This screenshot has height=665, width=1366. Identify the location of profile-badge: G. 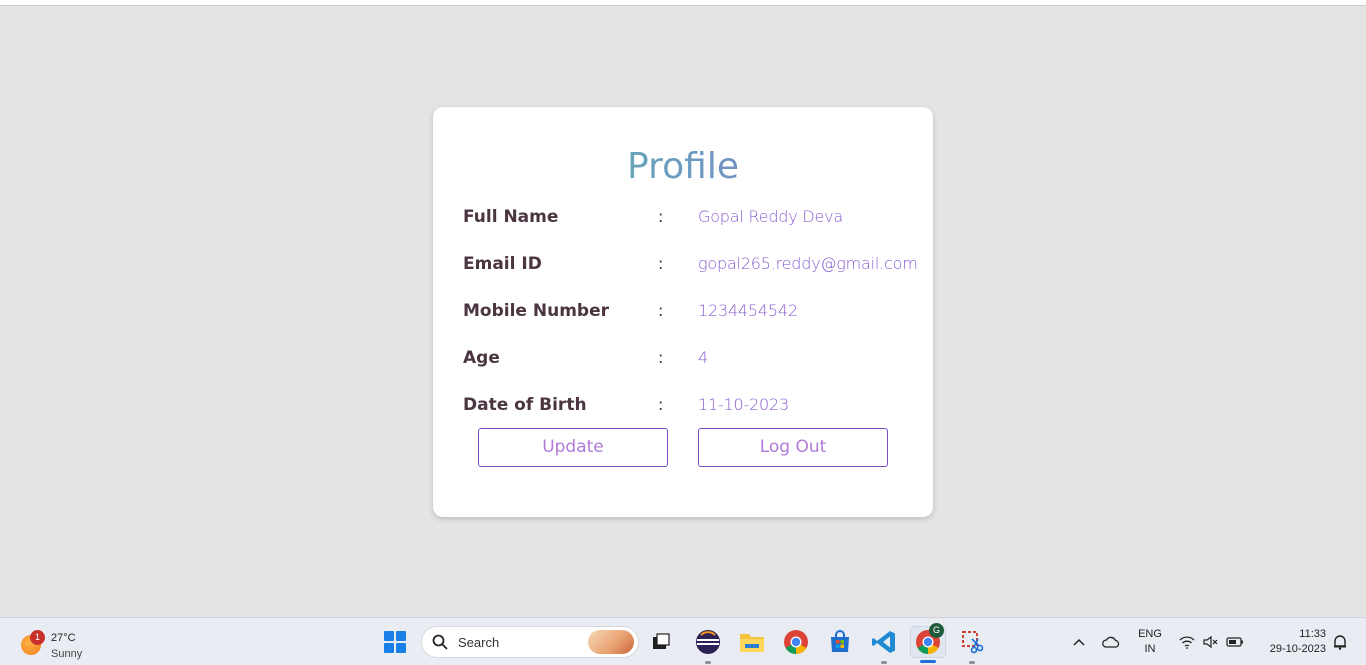
(936, 630).